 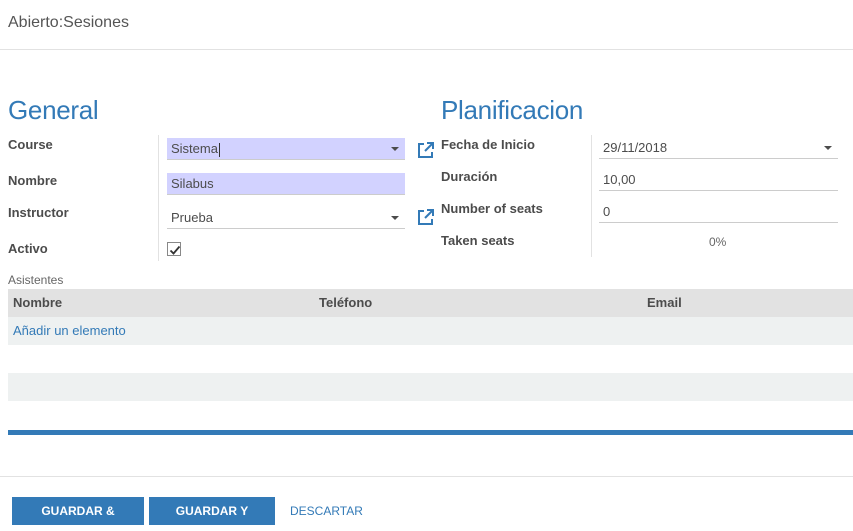 What do you see at coordinates (718, 148) in the screenshot?
I see `fecha-inicio-input: 29/11/2018` at bounding box center [718, 148].